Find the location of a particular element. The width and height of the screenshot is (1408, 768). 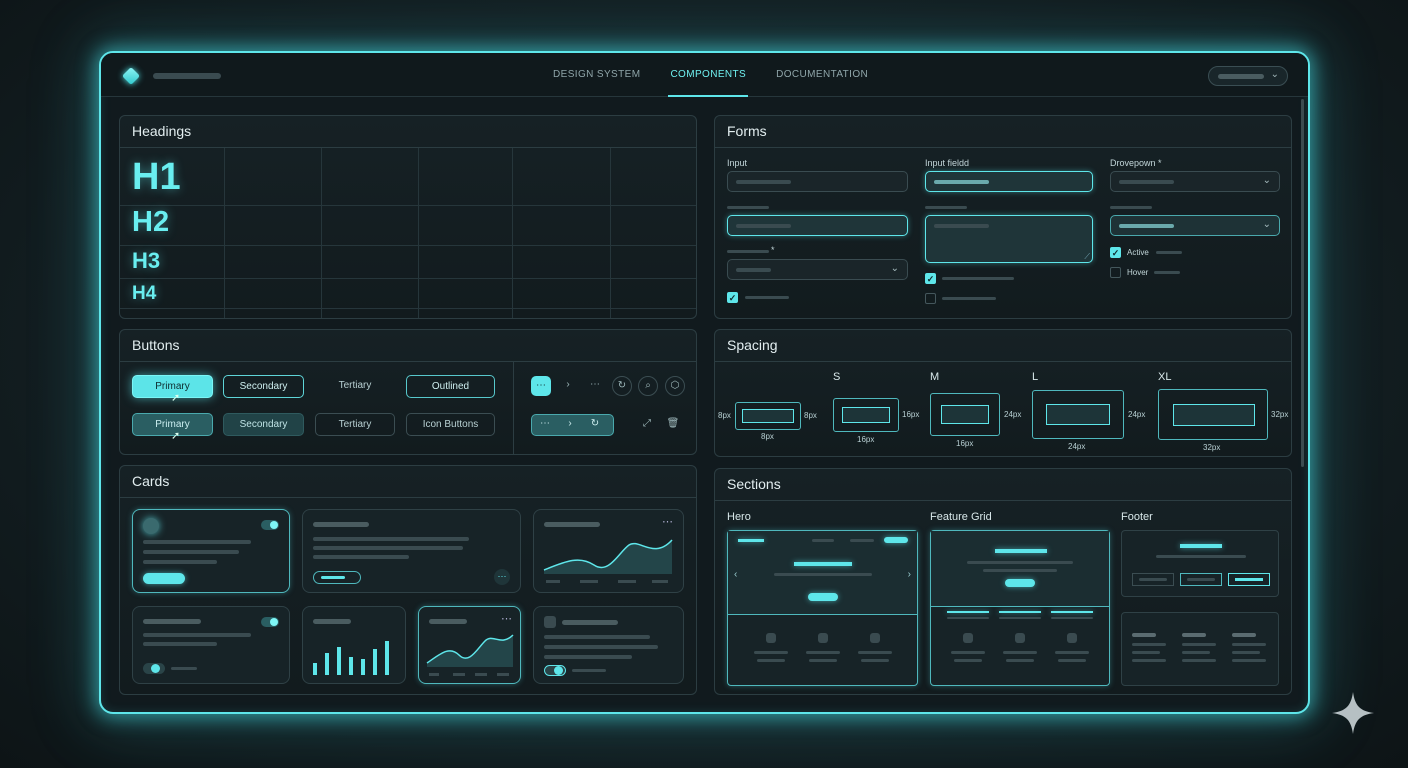

tertiary-button-outlined: Tertiary is located at coordinates (355, 424).